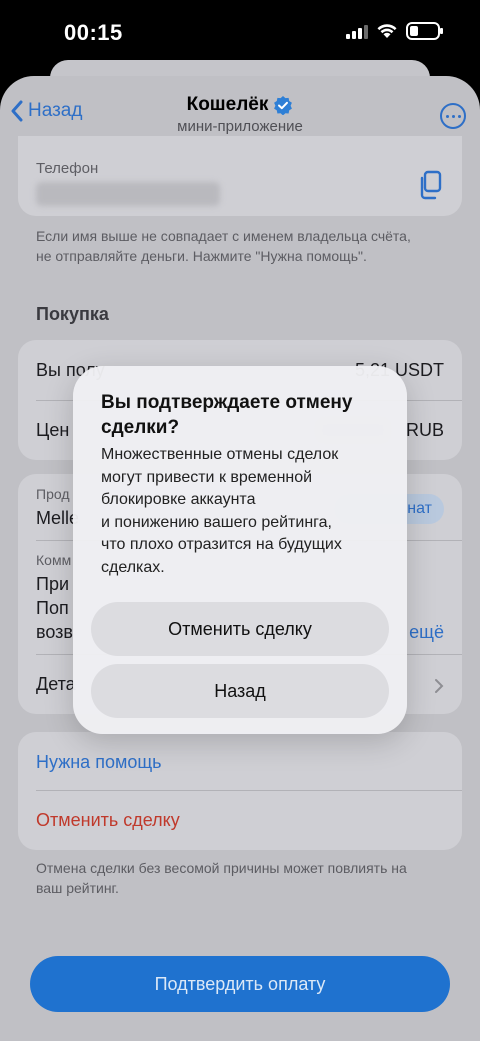 The image size is (480, 1041). Describe the element at coordinates (419, 508) in the screenshot. I see `chat-badge-label: нат` at that location.